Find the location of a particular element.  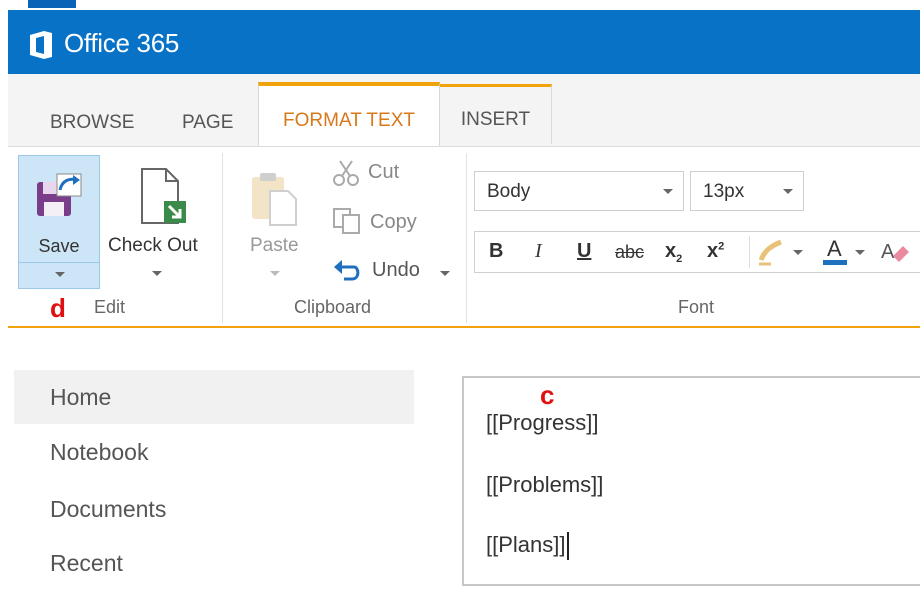

undo-button: Undo is located at coordinates (393, 270).